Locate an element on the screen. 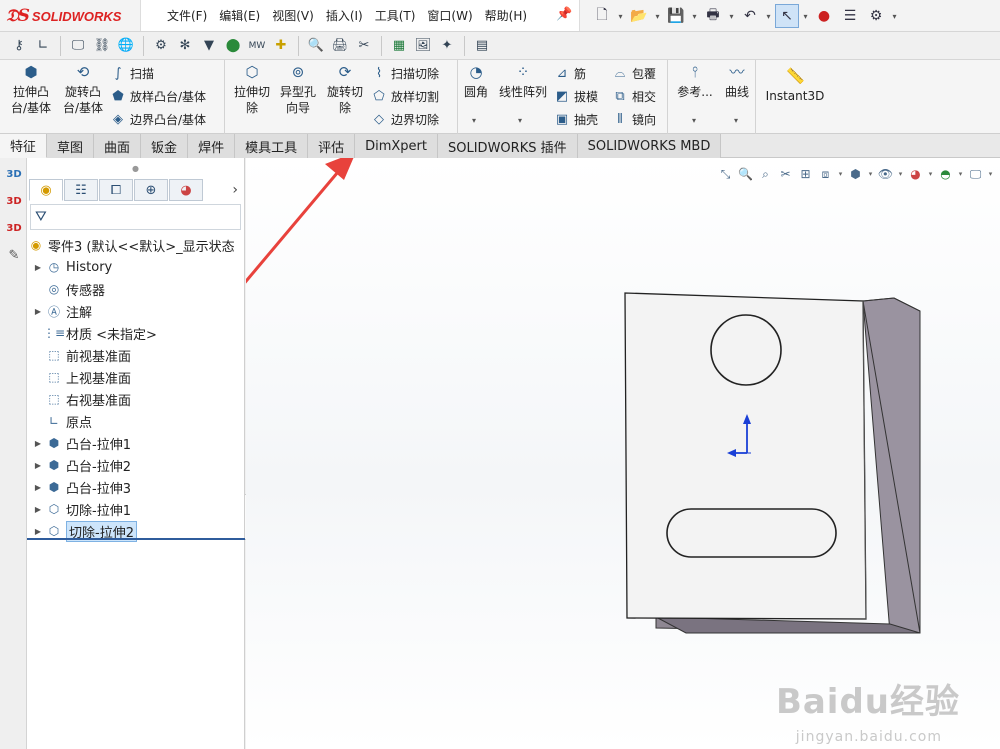 This screenshot has height=749, width=1000. key-icon: ⚷ is located at coordinates (19, 46).